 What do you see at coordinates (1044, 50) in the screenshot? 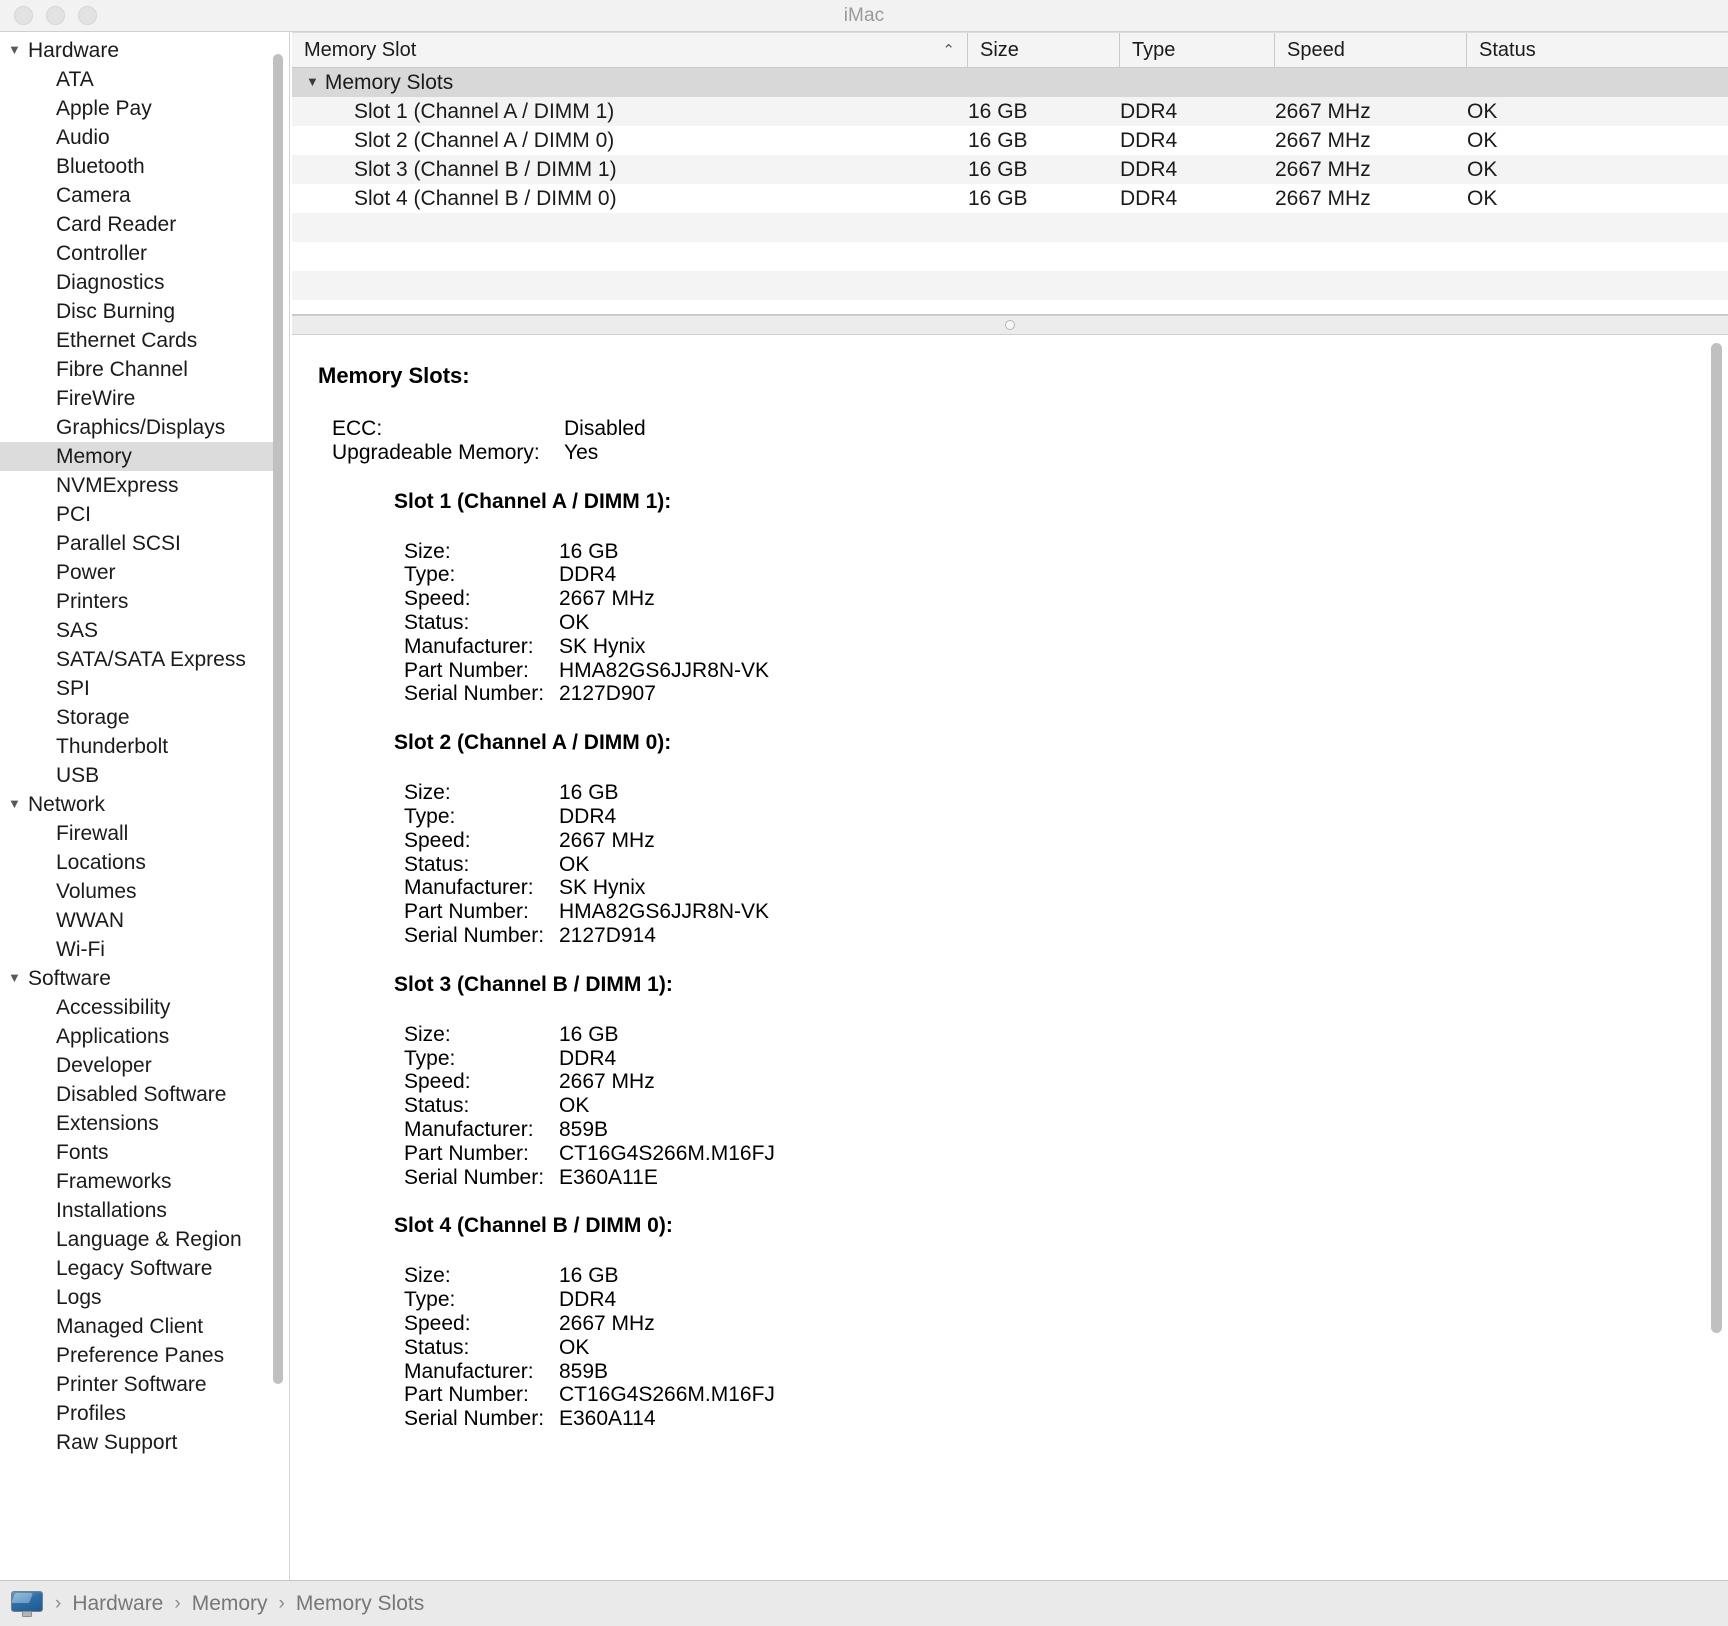
I see `column-header-size: Size` at bounding box center [1044, 50].